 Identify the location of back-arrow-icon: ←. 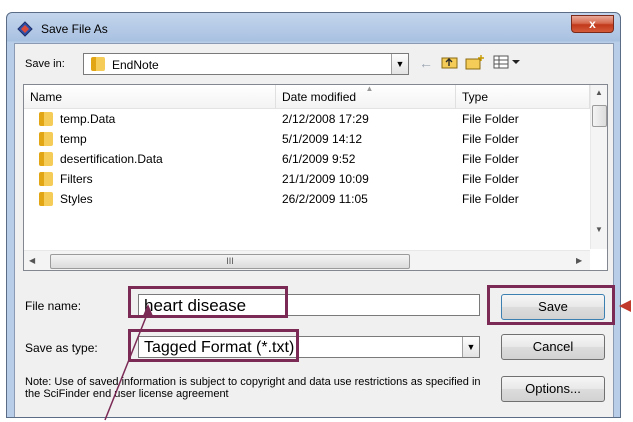
(426, 63).